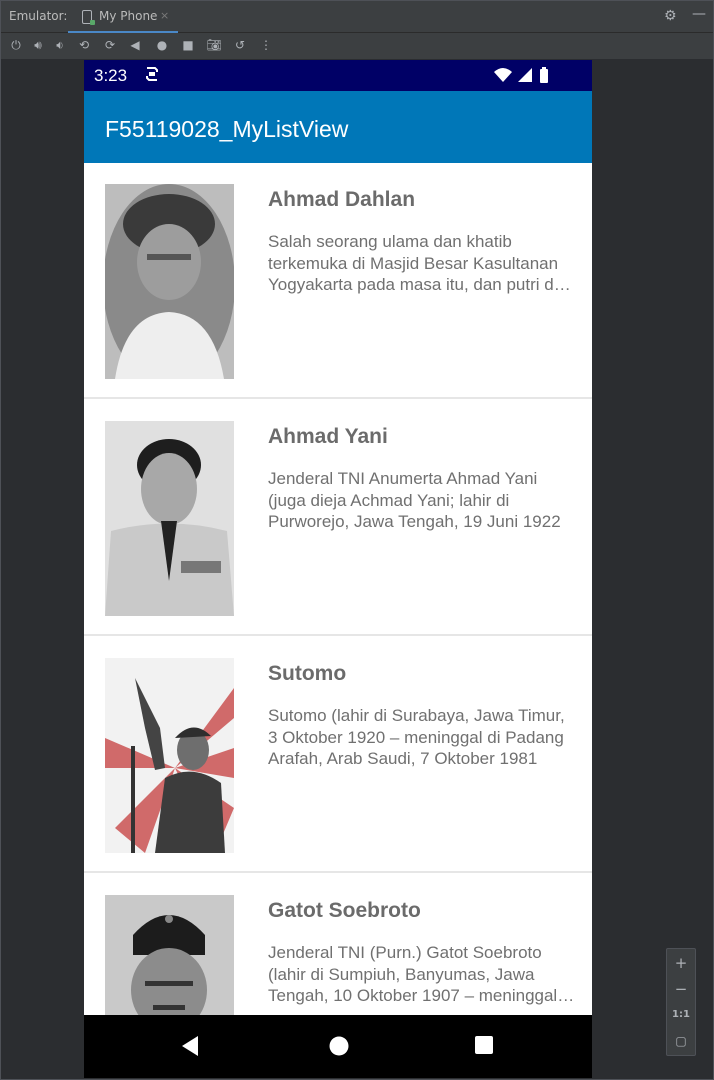 The image size is (714, 1080). What do you see at coordinates (525, 75) in the screenshot?
I see `signal-icon` at bounding box center [525, 75].